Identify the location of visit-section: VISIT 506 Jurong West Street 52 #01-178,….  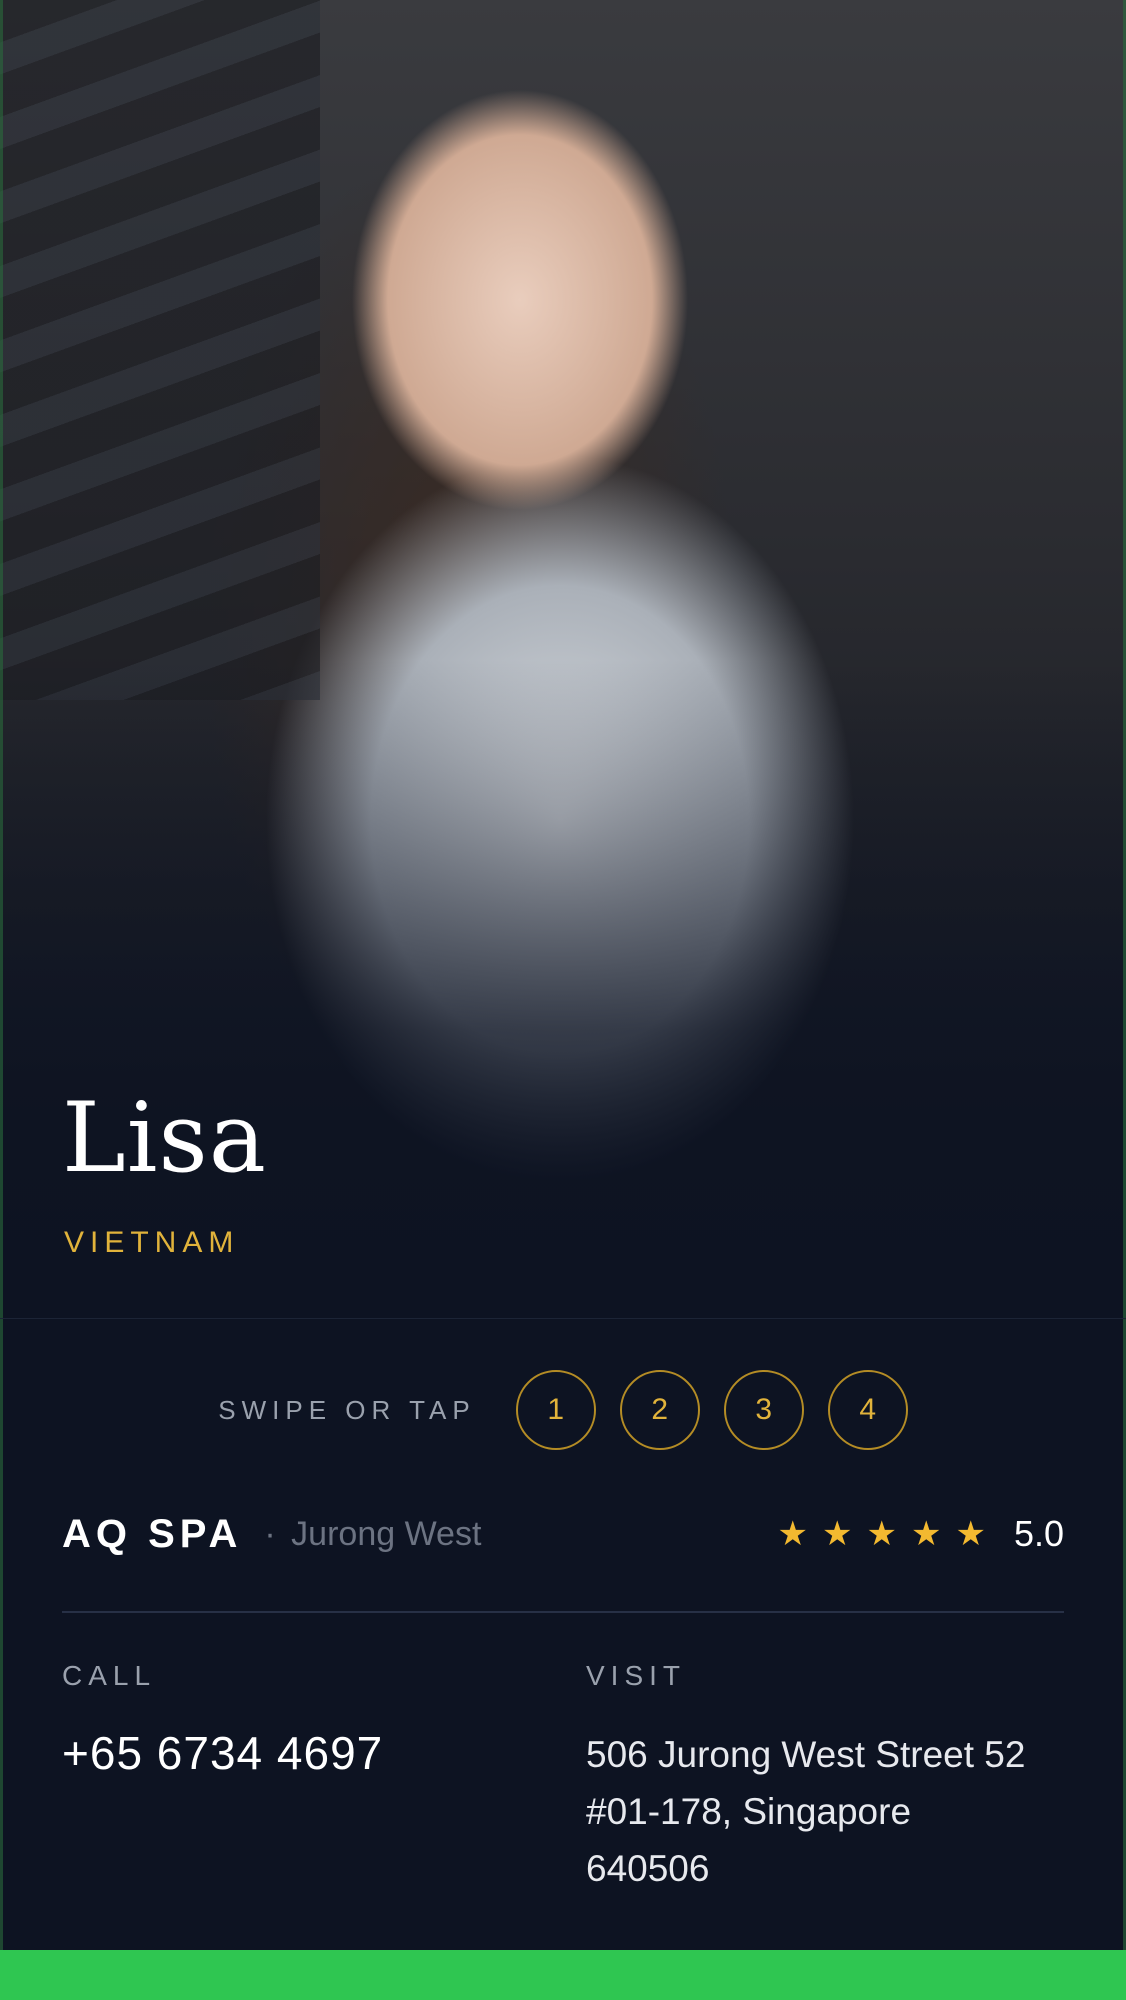
(826, 1778).